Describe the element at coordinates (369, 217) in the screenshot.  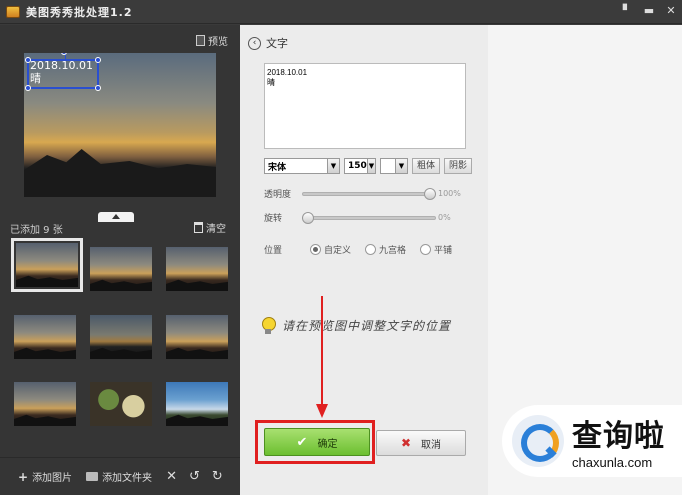
I see `rotation-slider` at that location.